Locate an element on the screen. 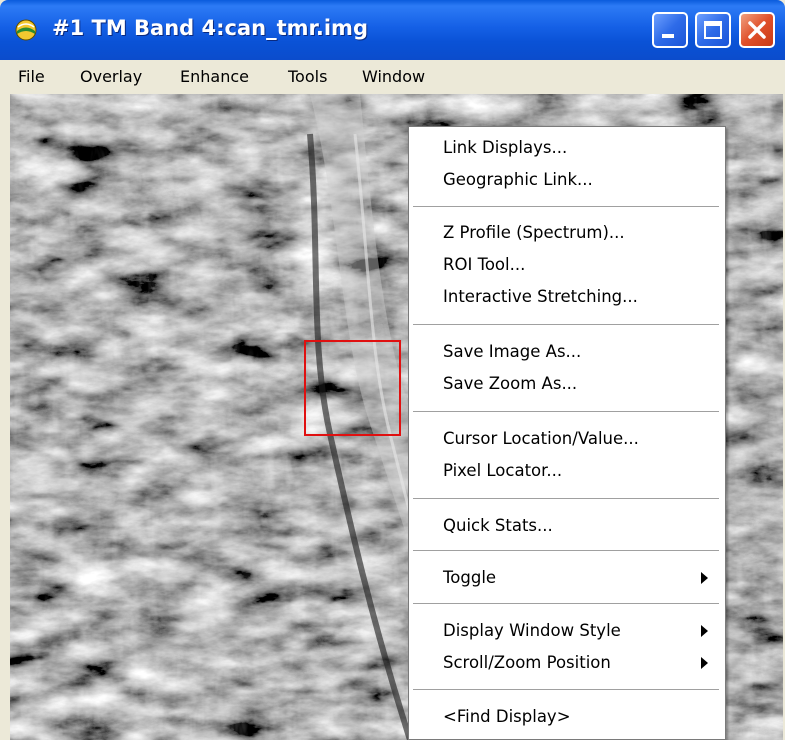 This screenshot has width=785, height=740. menu-window: Window is located at coordinates (393, 76).